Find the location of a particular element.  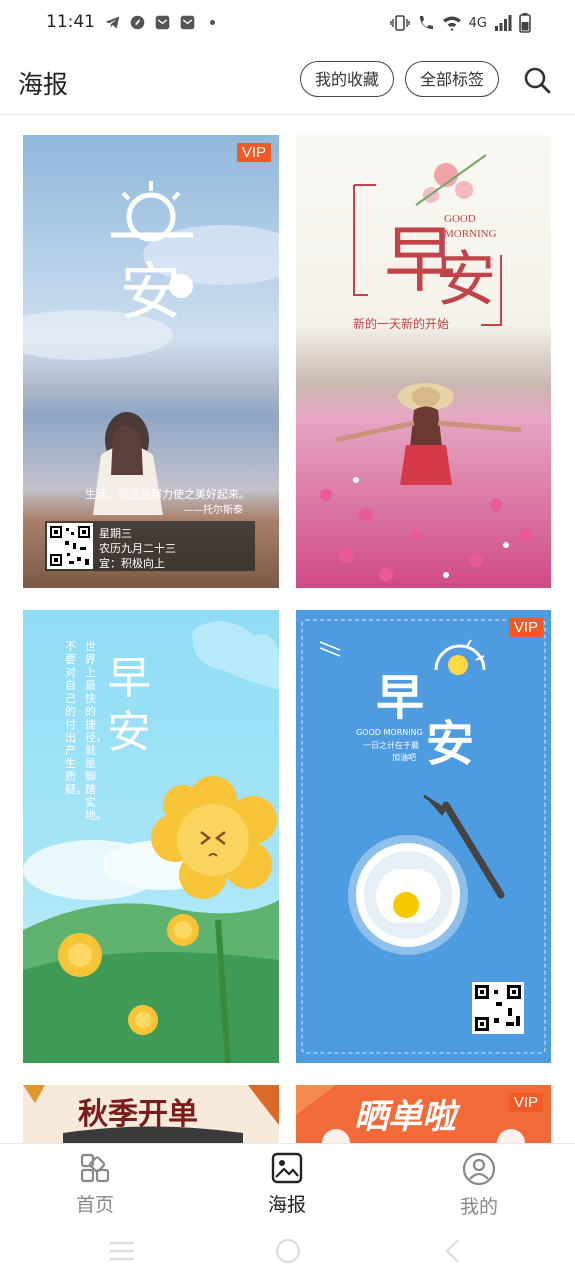

notification-icons is located at coordinates (162, 22).